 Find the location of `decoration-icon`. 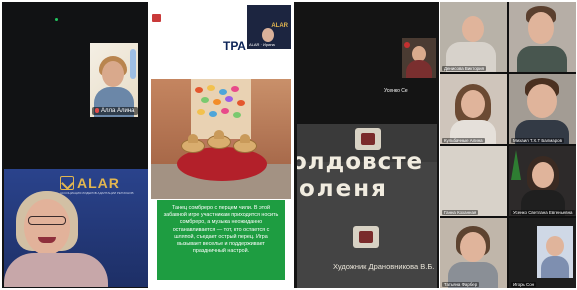

decoration-icon is located at coordinates (407, 45).